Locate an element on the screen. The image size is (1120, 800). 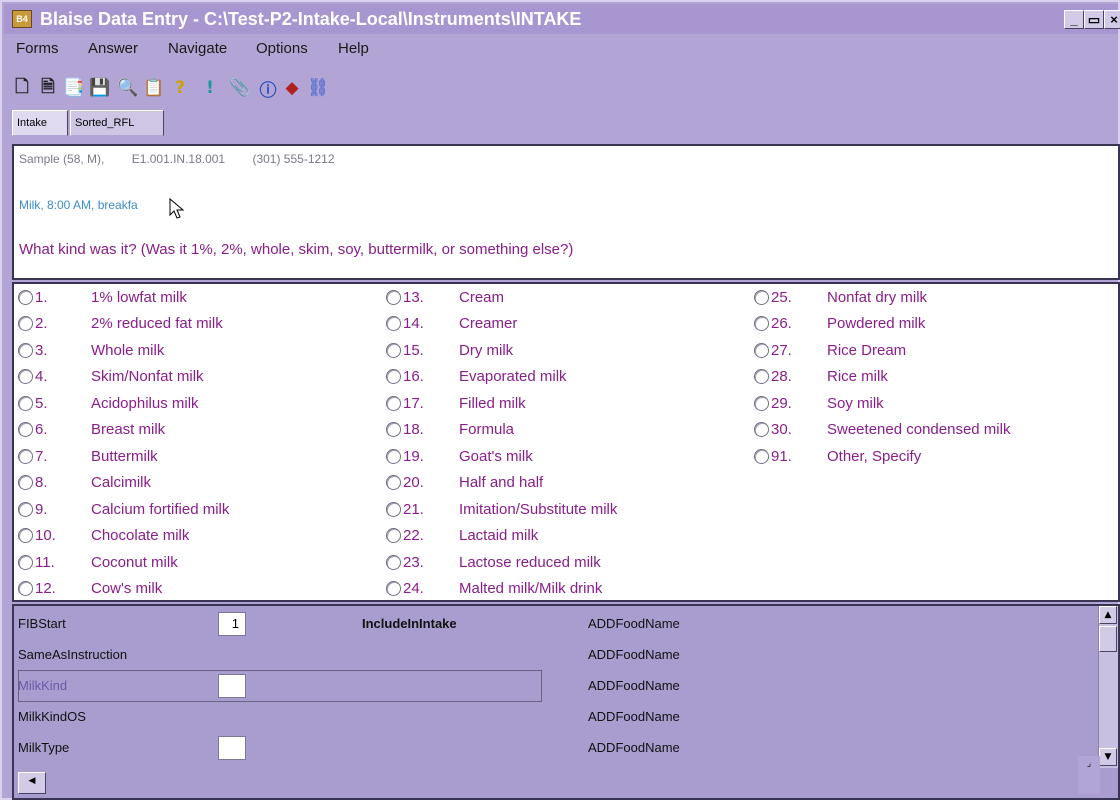
find-icon: 🔍 is located at coordinates (128, 88).